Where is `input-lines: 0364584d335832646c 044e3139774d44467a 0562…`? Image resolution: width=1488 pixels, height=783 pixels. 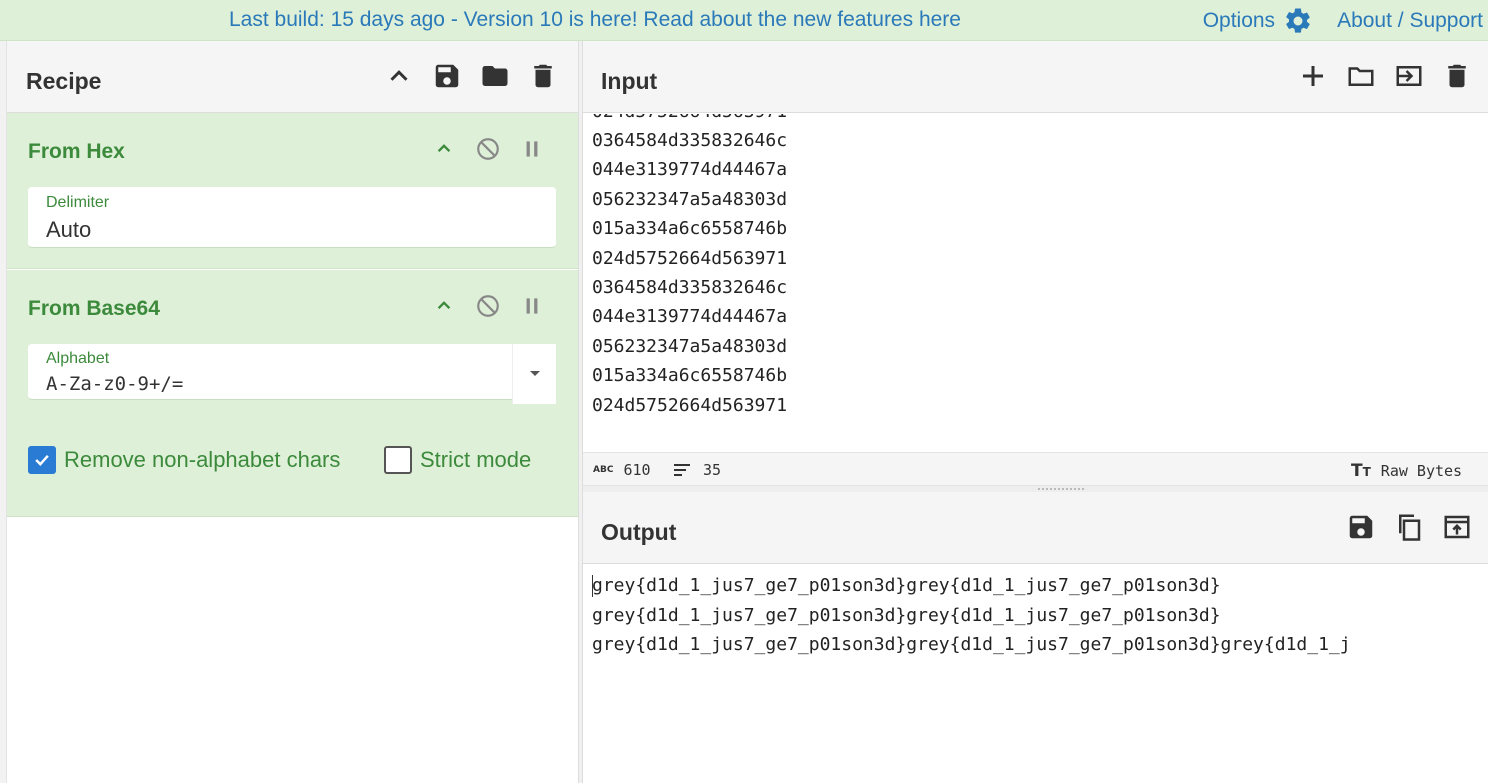 input-lines: 0364584d335832646c 044e3139774d44467a 0562… is located at coordinates (689, 273).